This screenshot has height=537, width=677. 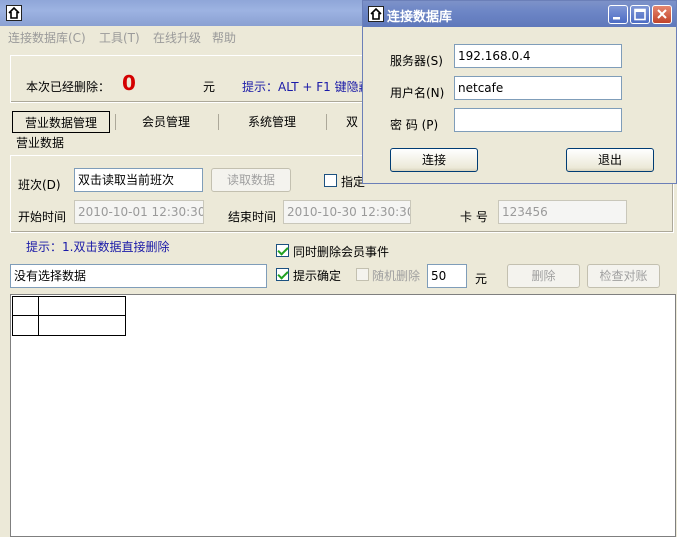 I want to click on exit-button: 退出, so click(x=610, y=160).